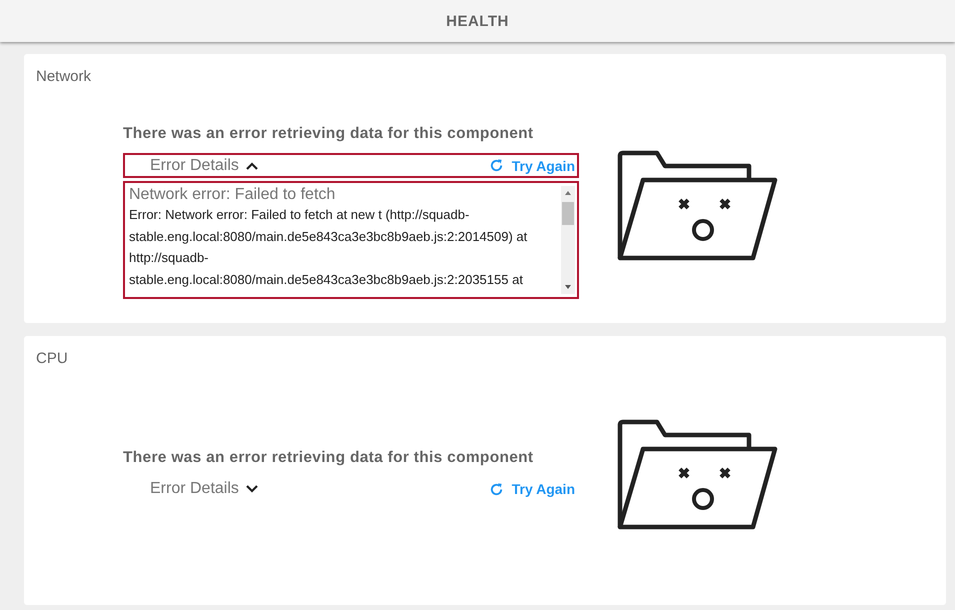 Image resolution: width=955 pixels, height=610 pixels. Describe the element at coordinates (232, 195) in the screenshot. I see `error-title: Network error: Failed to fetch` at that location.